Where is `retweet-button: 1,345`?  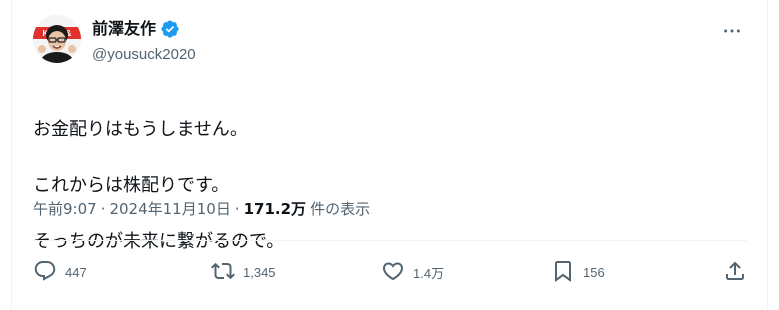
retweet-button: 1,345 is located at coordinates (243, 272).